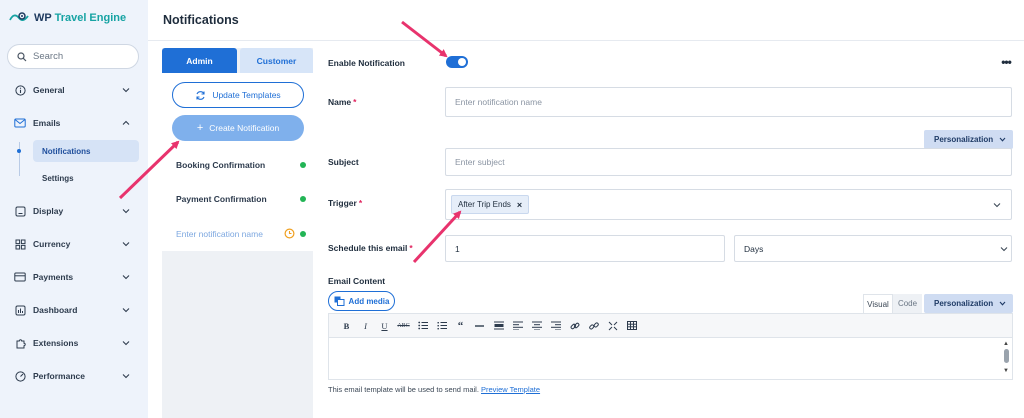 The width and height of the screenshot is (1024, 418). What do you see at coordinates (366, 63) in the screenshot?
I see `enable-notification-label: Enable Notification` at bounding box center [366, 63].